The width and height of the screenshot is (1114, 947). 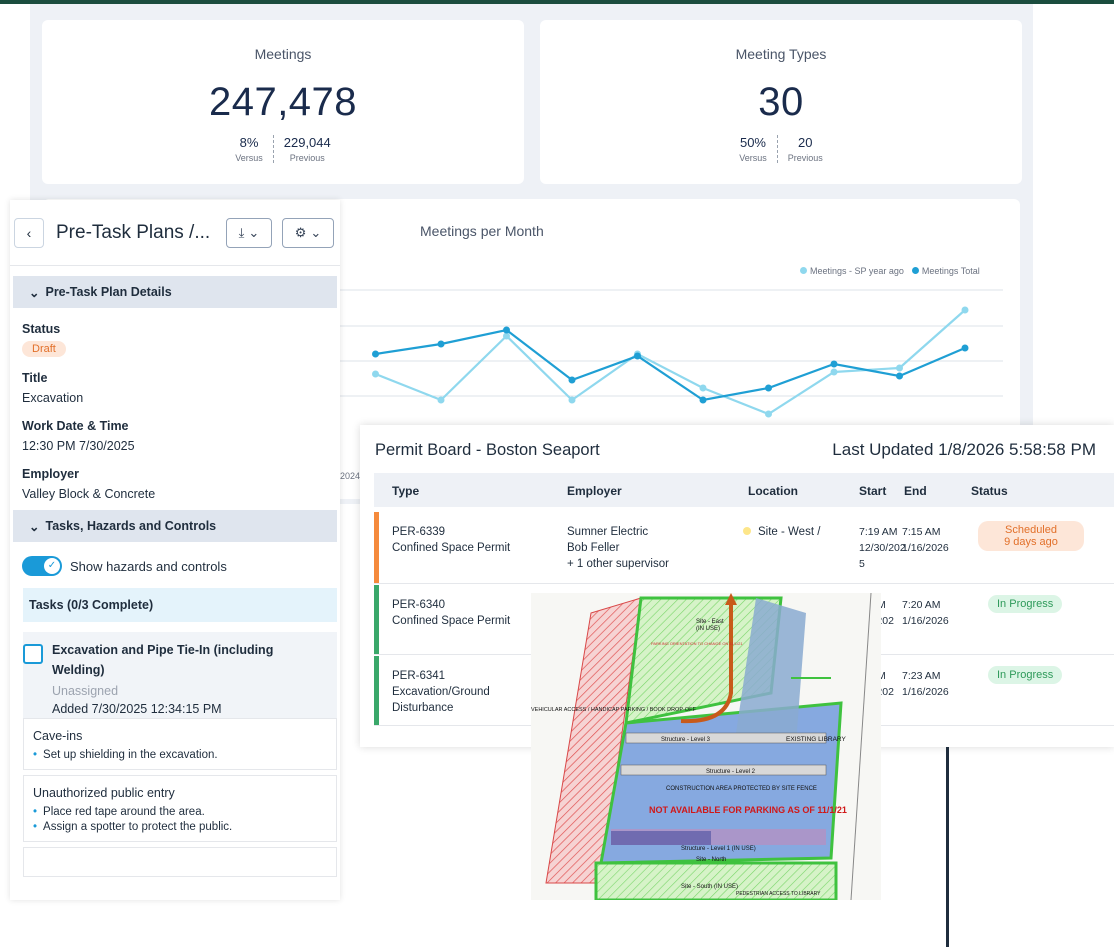 I want to click on column-header: Status, so click(x=989, y=491).